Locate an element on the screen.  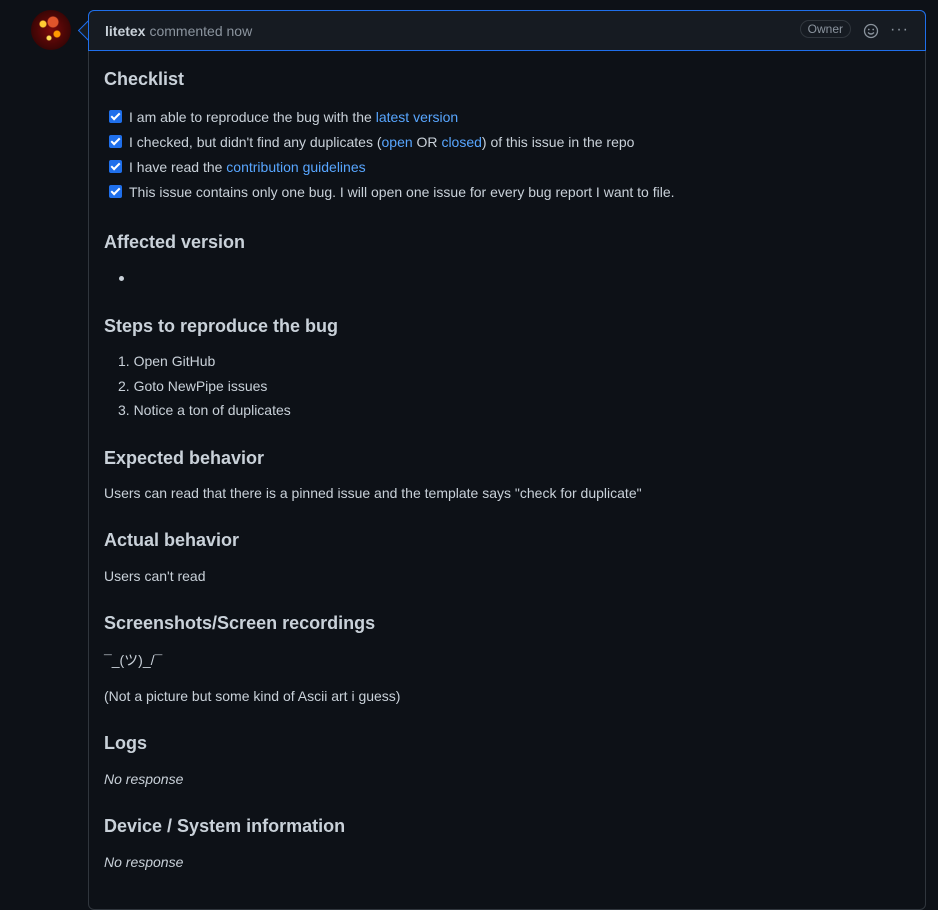
open-issues-link: open is located at coordinates (397, 142).